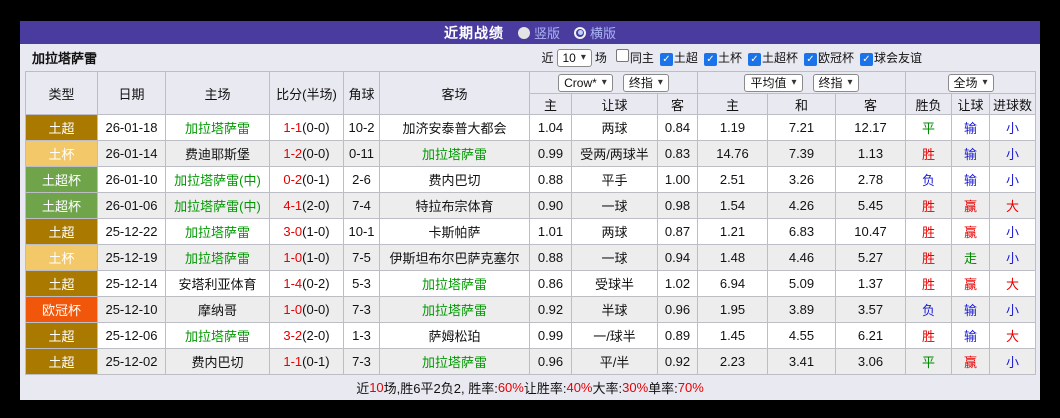  What do you see at coordinates (929, 179) in the screenshot?
I see `result-cell: 负` at bounding box center [929, 179].